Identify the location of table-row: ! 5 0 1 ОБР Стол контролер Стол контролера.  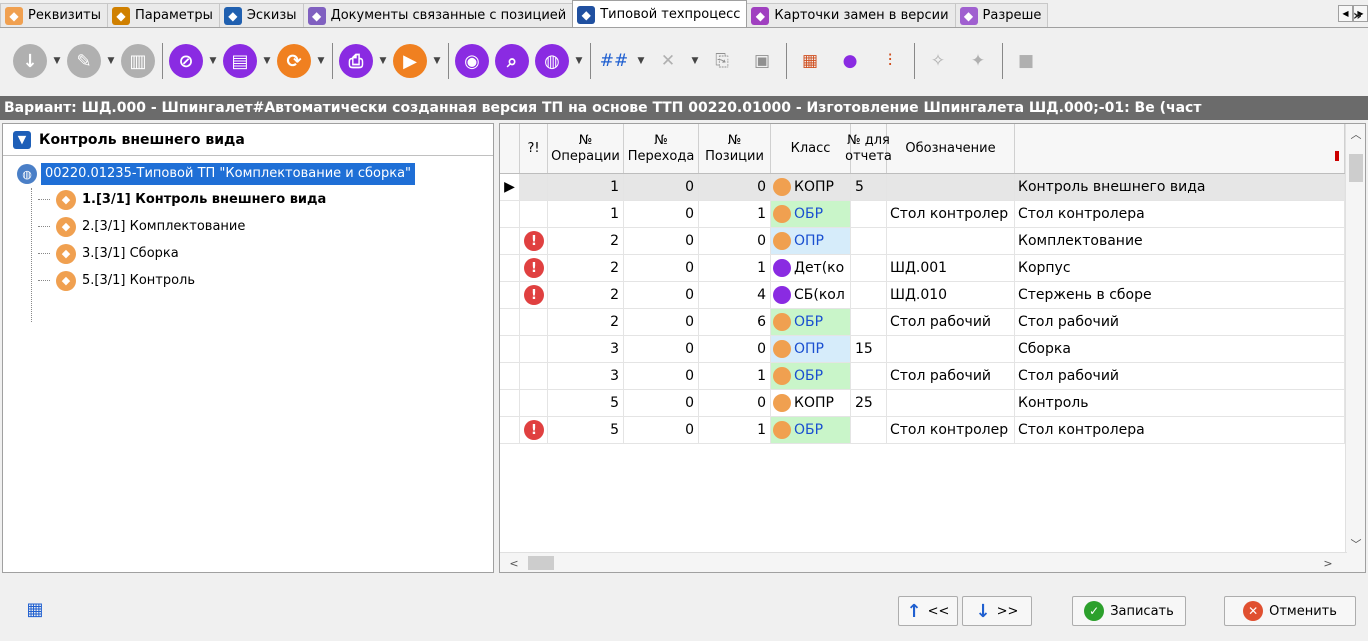
(922, 430).